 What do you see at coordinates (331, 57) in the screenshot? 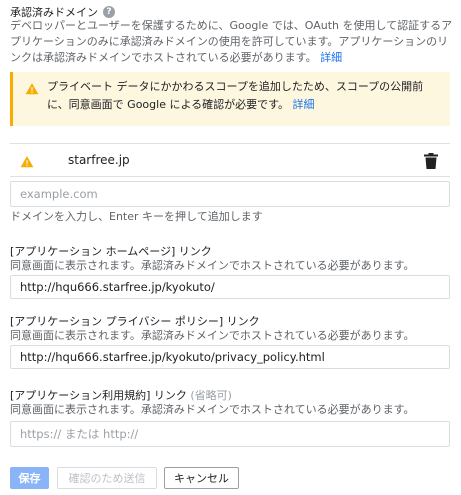
I see `details-link: 詳細` at bounding box center [331, 57].